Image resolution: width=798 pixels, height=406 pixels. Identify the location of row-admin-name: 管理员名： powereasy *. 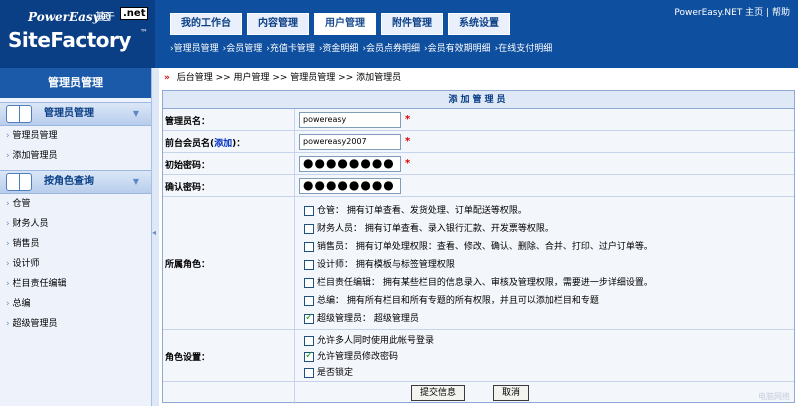
(478, 120).